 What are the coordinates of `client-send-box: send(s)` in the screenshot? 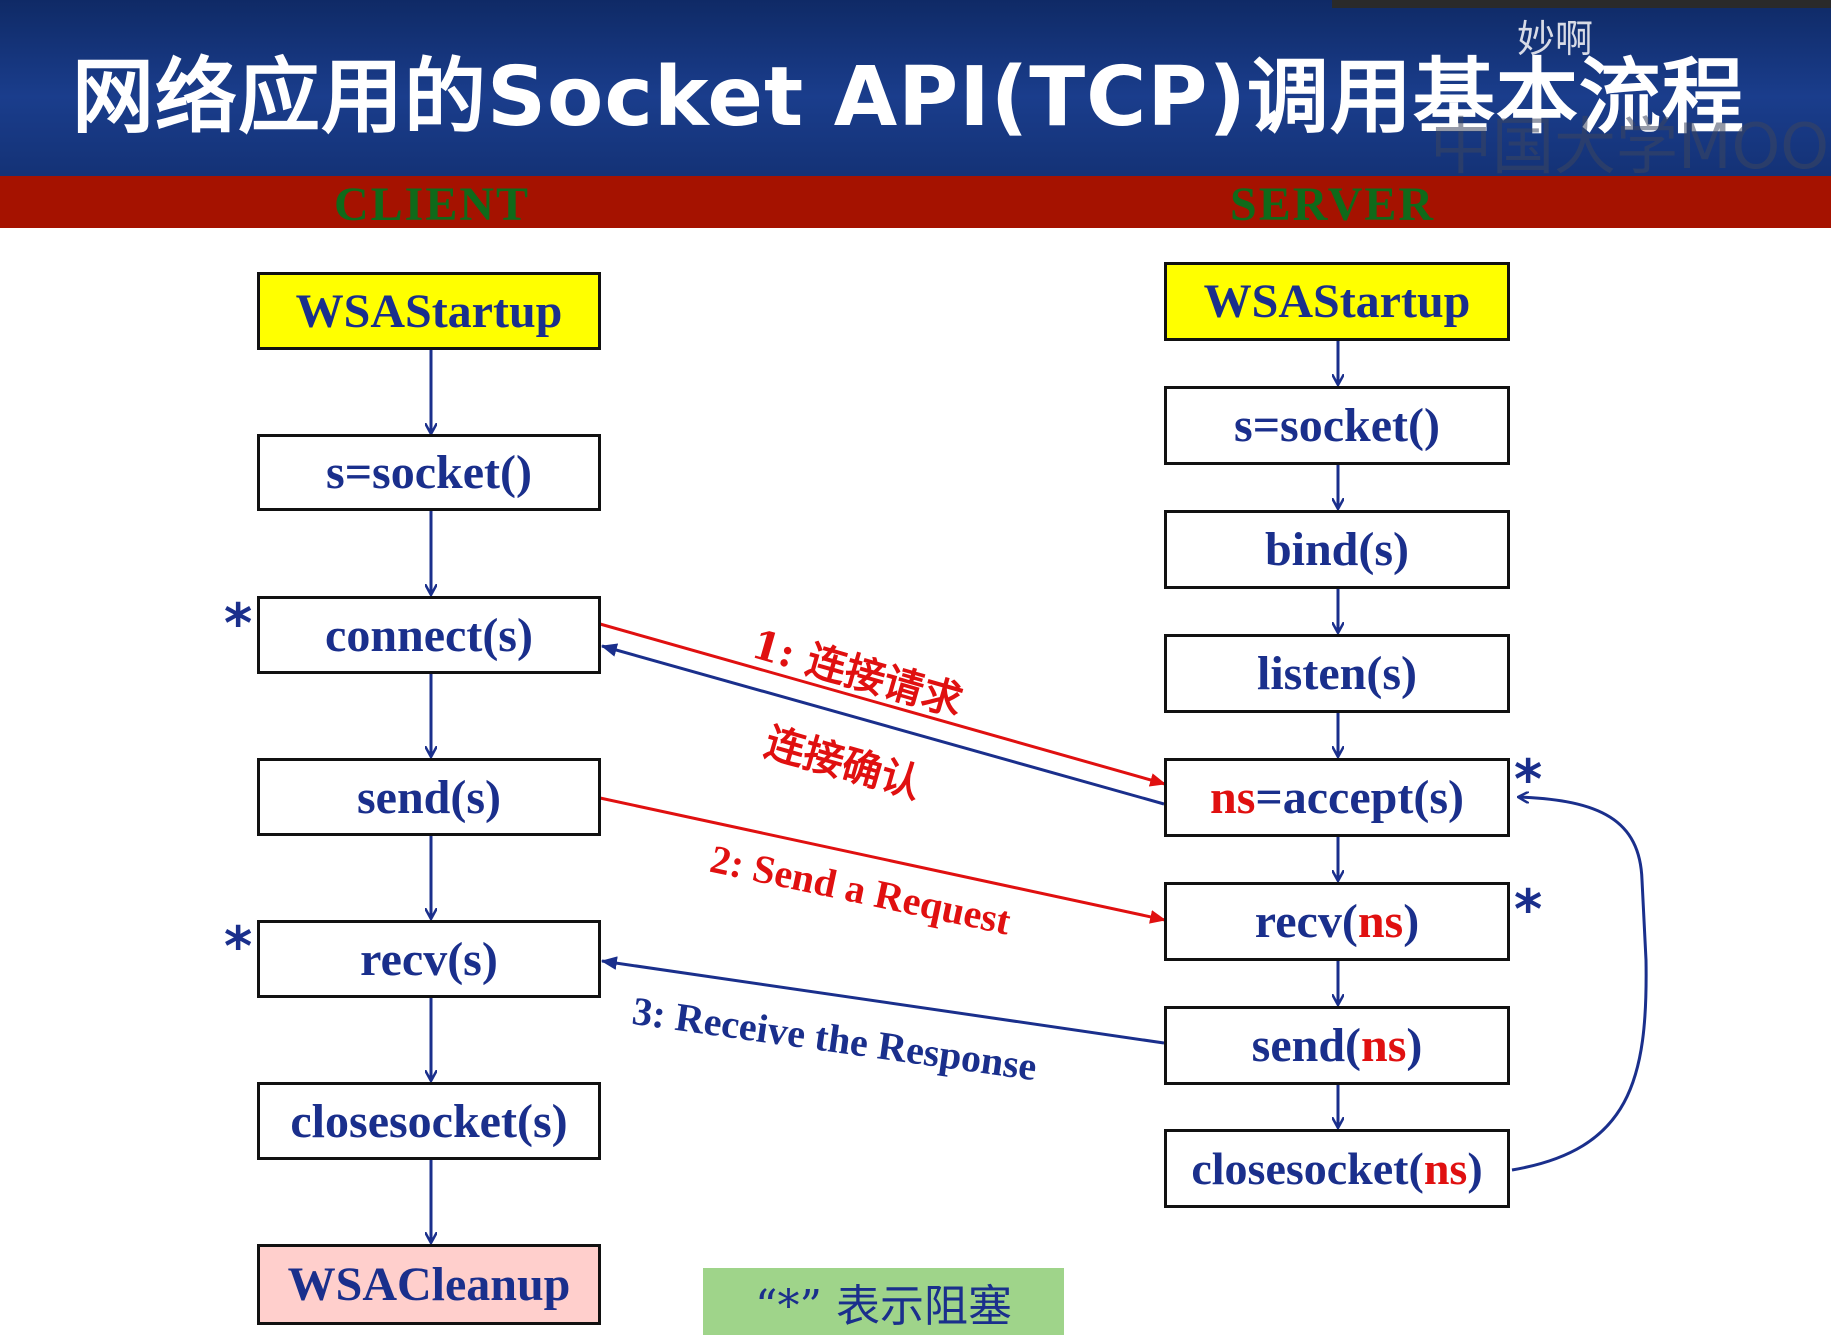 It's located at (429, 797).